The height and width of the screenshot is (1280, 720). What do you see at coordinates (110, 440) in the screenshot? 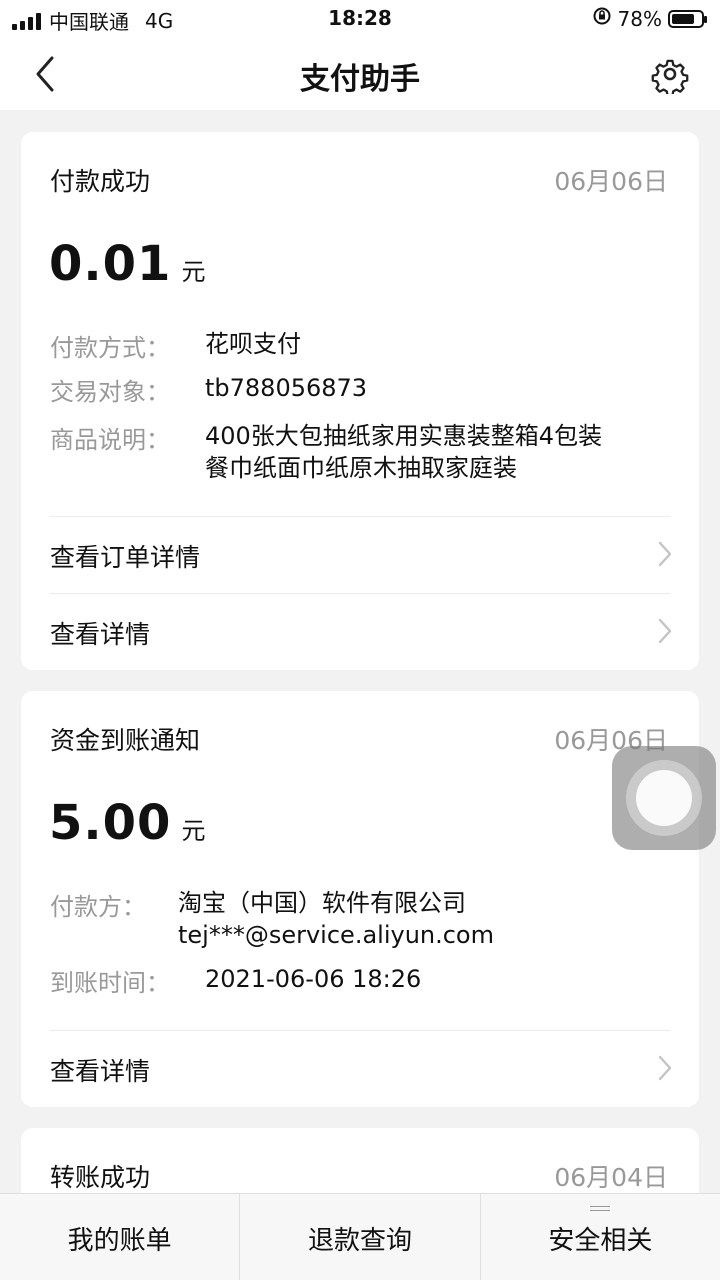
I see `row-label: 商品说明：` at bounding box center [110, 440].